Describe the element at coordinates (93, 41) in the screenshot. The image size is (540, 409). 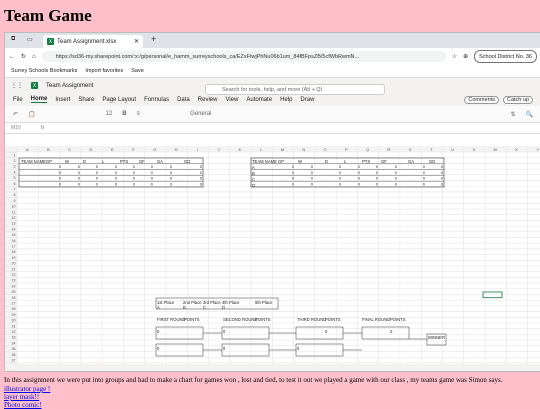
I see `browser-tab: X Team Assignment.xlsx ✕` at that location.